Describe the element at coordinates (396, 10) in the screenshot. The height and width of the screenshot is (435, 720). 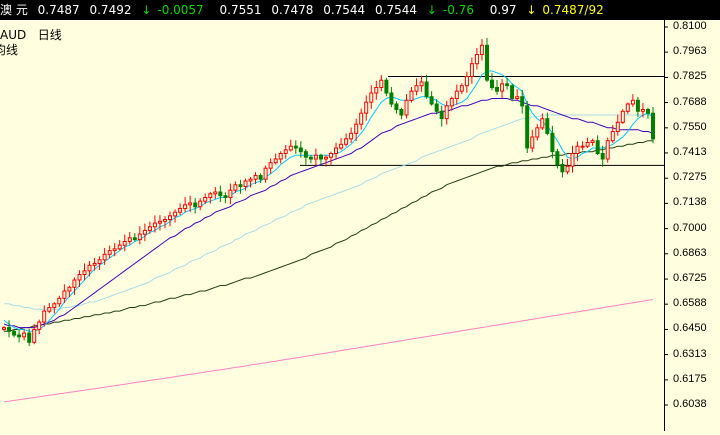
I see `quote-close: 0.7544` at that location.